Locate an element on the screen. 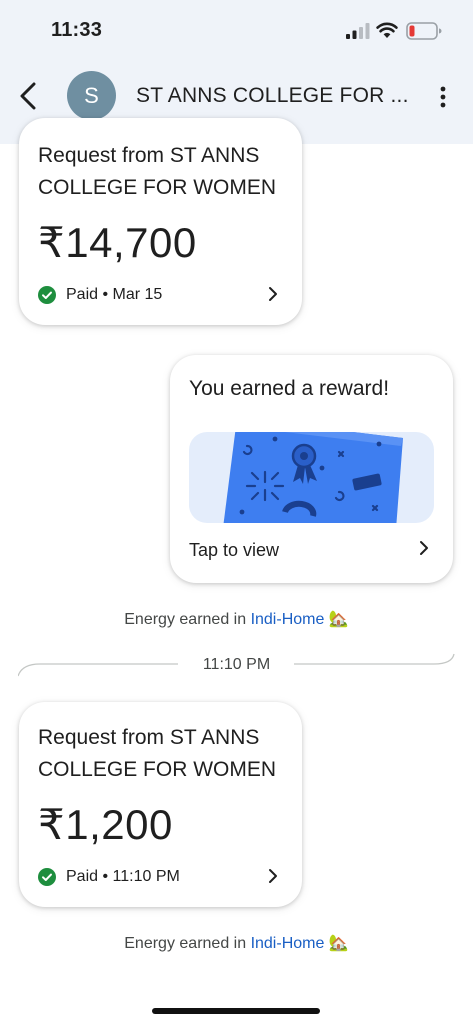 Image resolution: width=473 pixels, height=1024 pixels. battery-low-icon is located at coordinates (424, 31).